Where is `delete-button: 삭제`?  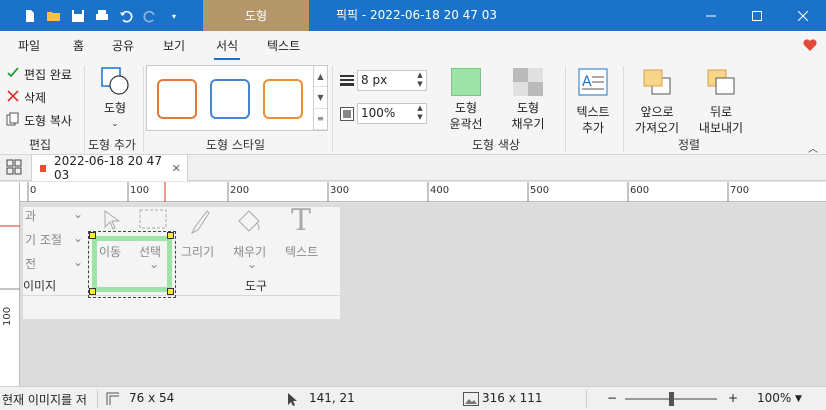
delete-button: 삭제 is located at coordinates (26, 97).